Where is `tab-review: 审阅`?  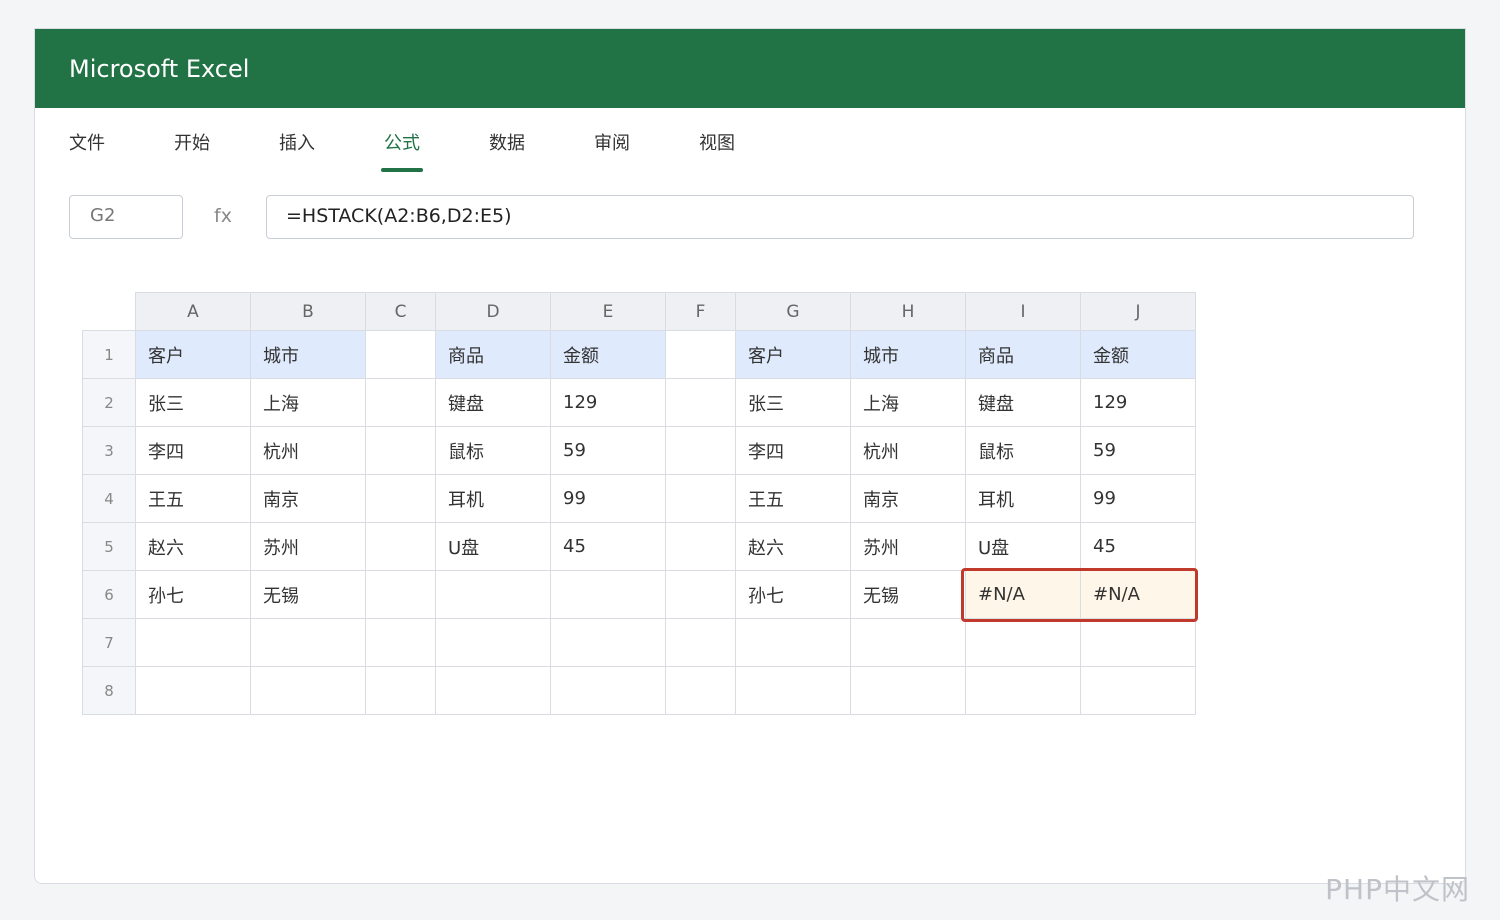
tab-review: 审阅 is located at coordinates (612, 144).